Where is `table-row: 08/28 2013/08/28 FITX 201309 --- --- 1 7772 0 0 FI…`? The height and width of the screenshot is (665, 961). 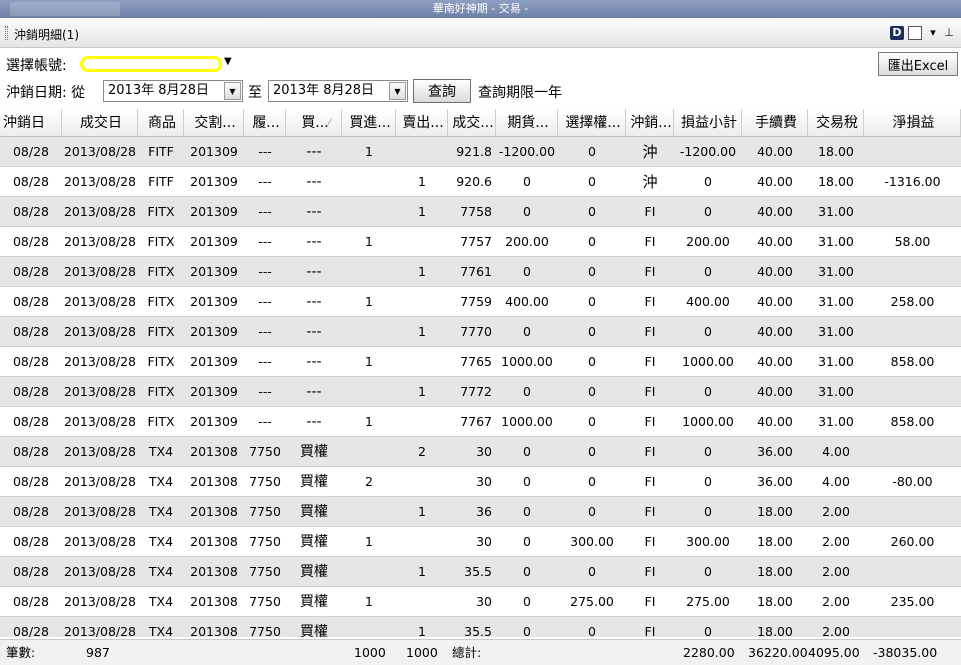
table-row: 08/28 2013/08/28 FITX 201309 --- --- 1 7772 0 0 FI… is located at coordinates (480, 392).